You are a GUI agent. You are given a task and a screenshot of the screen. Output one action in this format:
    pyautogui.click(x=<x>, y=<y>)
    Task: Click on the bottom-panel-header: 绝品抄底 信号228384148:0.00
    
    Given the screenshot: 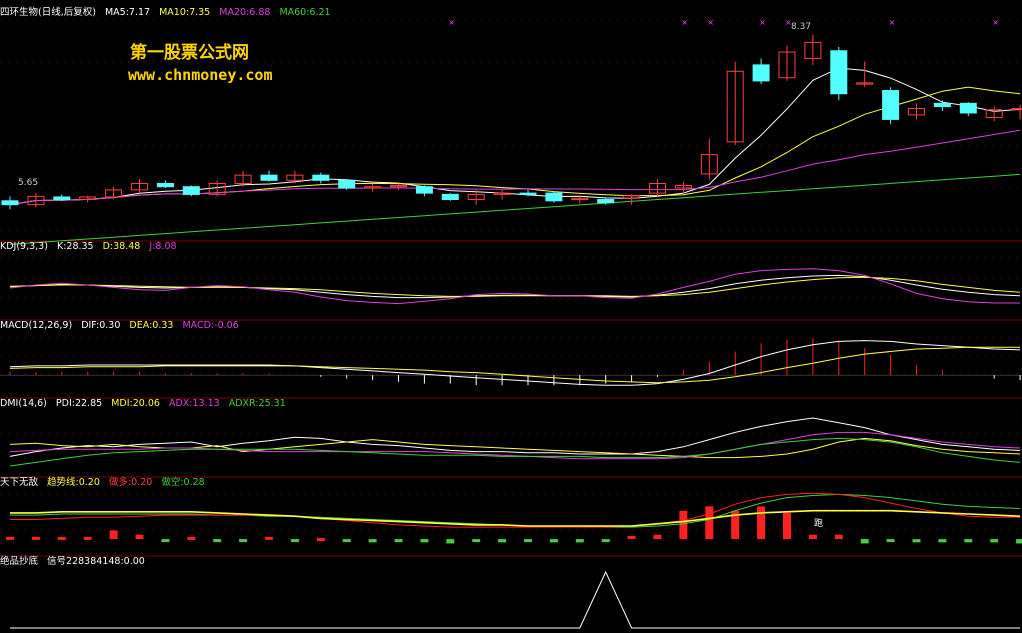 What is the action you would take?
    pyautogui.click(x=75, y=562)
    